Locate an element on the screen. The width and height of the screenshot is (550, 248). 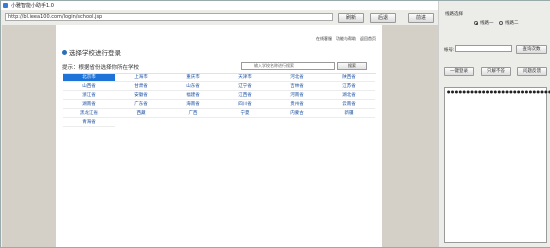
link-help: 功能与帮助 is located at coordinates (346, 39).